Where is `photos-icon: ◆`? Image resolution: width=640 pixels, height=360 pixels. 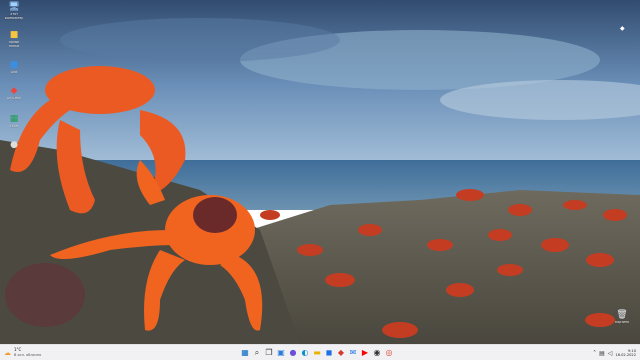
photos-icon: ◆ is located at coordinates (341, 352).